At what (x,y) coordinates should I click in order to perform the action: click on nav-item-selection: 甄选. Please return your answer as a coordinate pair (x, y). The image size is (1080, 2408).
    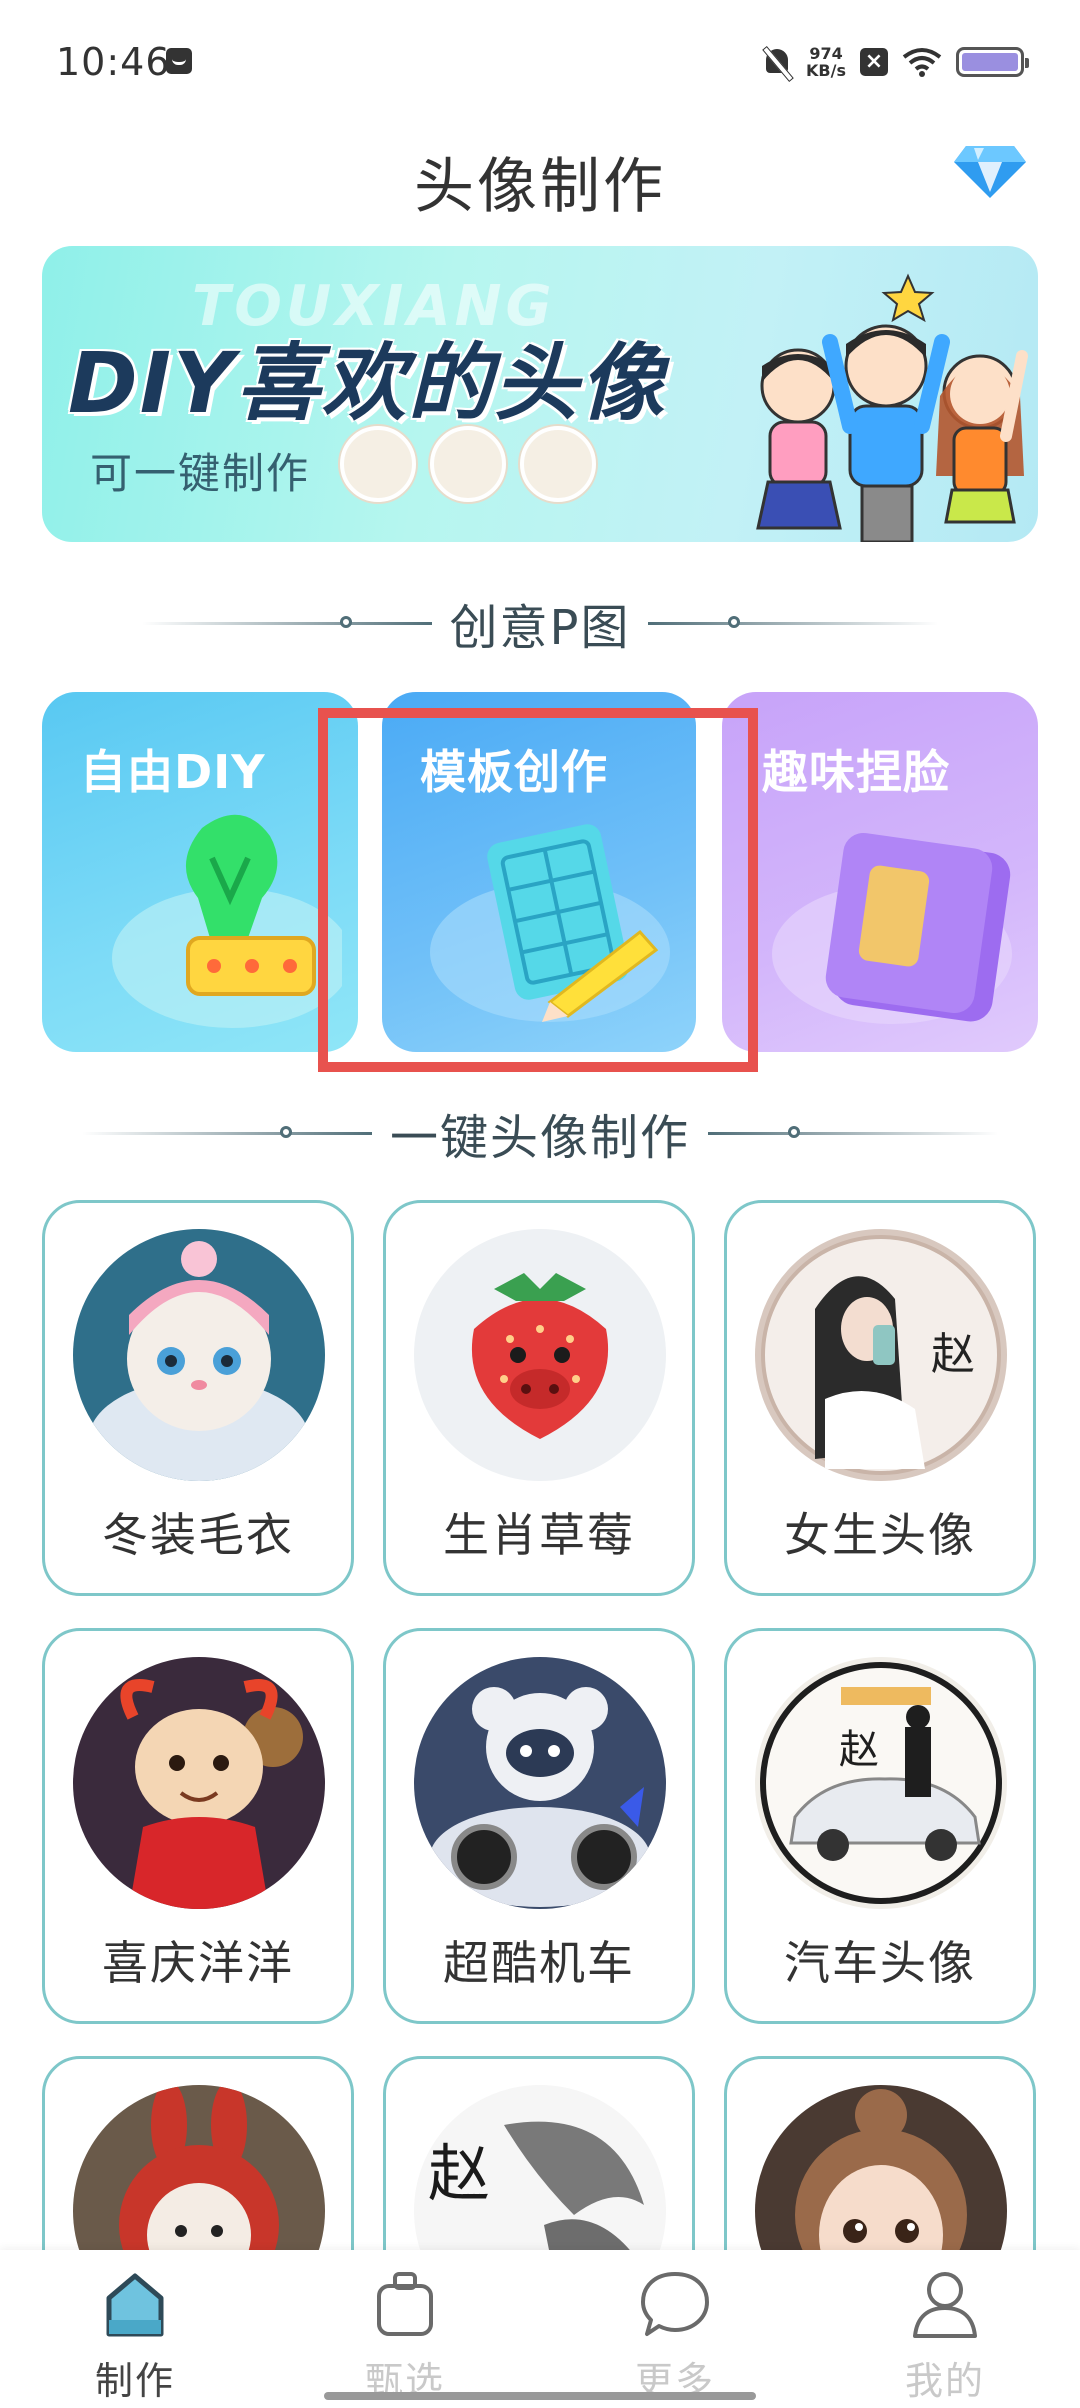
    Looking at the image, I should click on (405, 2329).